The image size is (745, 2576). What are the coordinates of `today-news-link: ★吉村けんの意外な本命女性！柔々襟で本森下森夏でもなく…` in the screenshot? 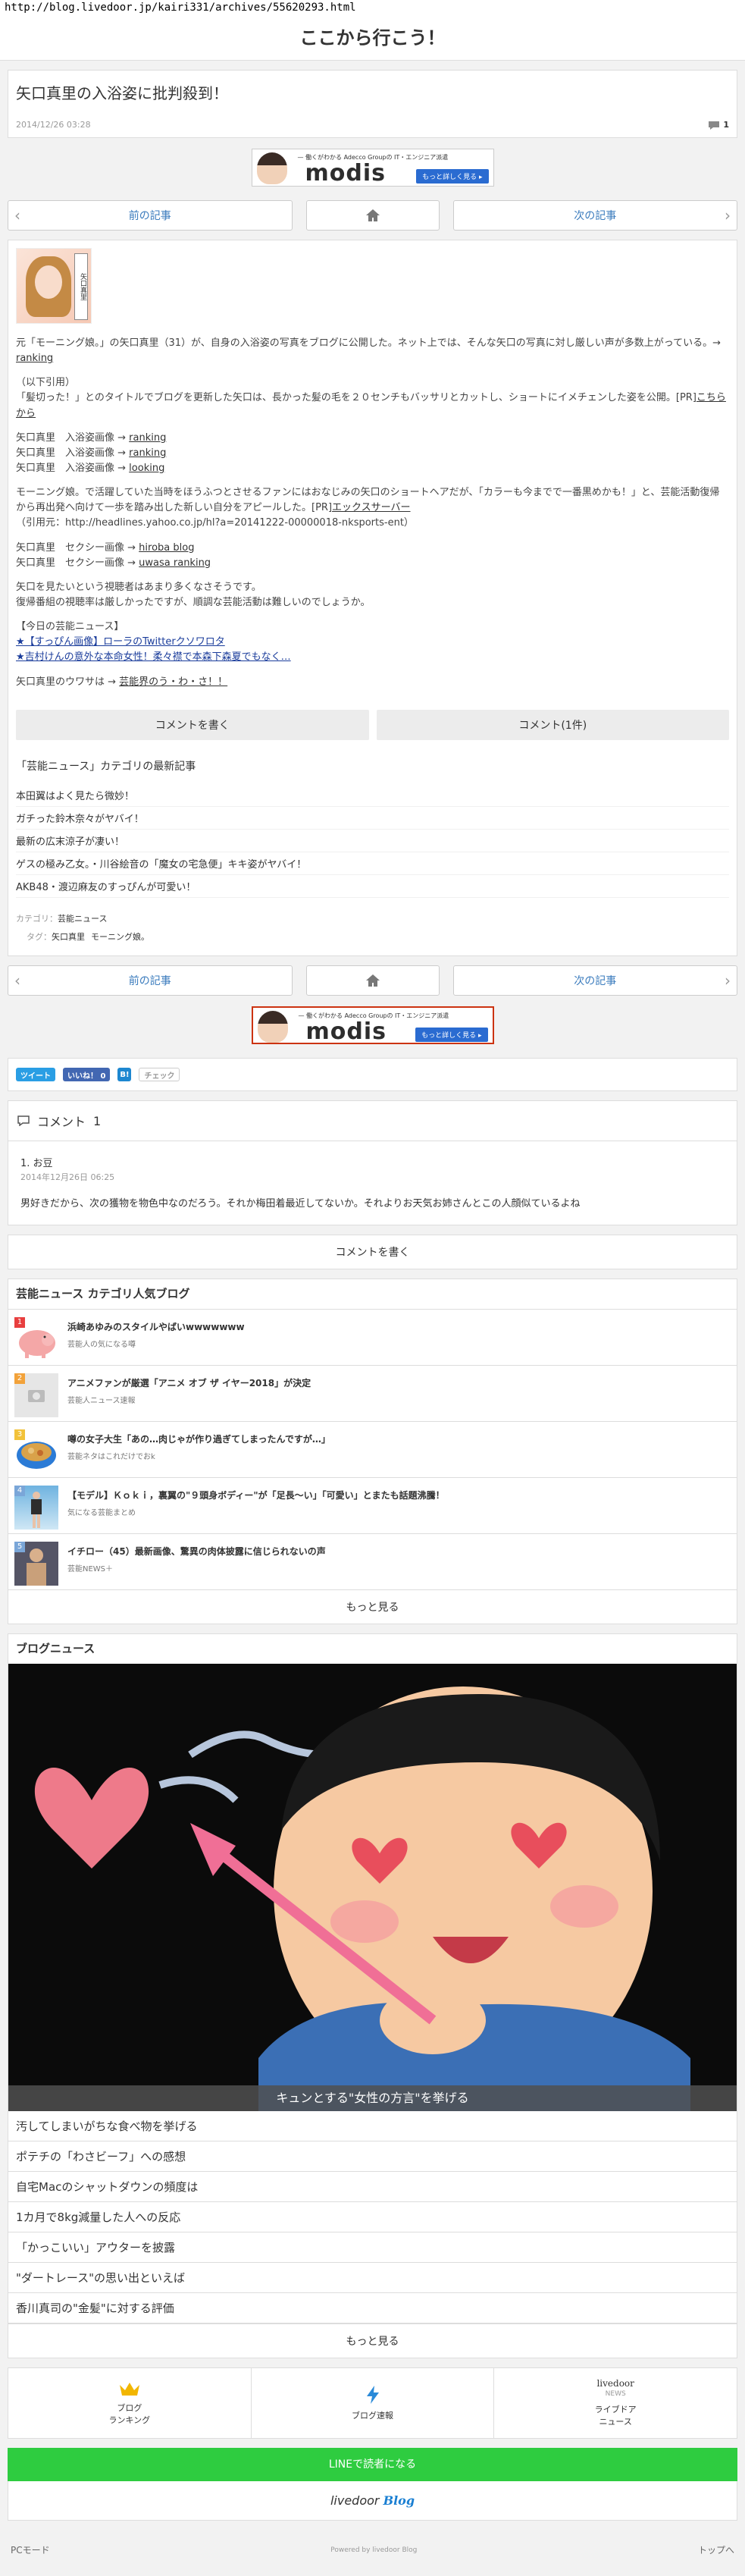 It's located at (153, 657).